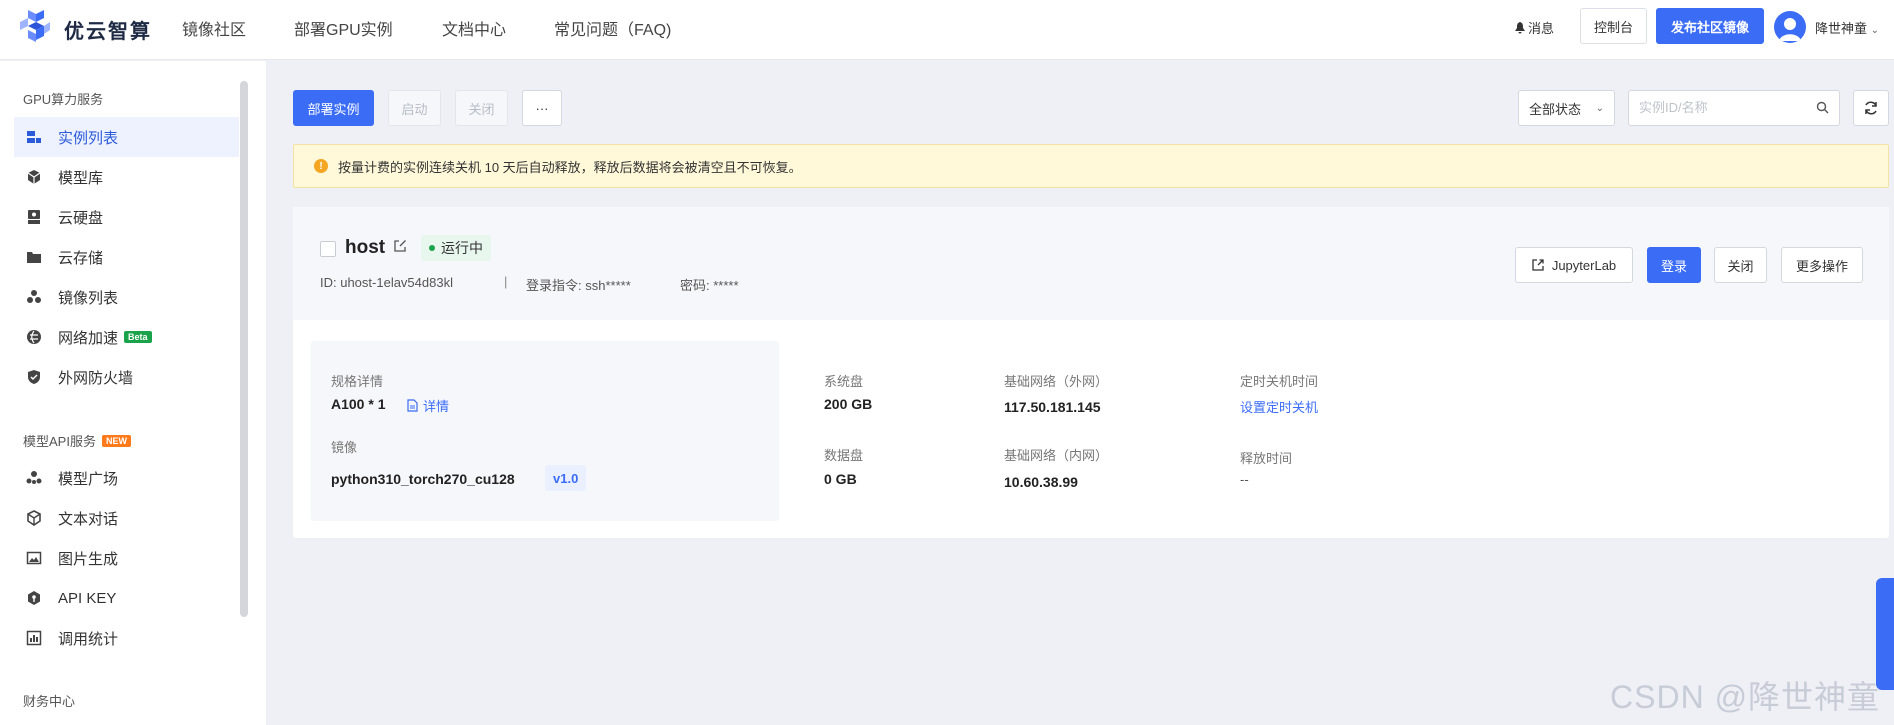 The height and width of the screenshot is (725, 1894). What do you see at coordinates (365, 247) in the screenshot?
I see `instance-name: host` at bounding box center [365, 247].